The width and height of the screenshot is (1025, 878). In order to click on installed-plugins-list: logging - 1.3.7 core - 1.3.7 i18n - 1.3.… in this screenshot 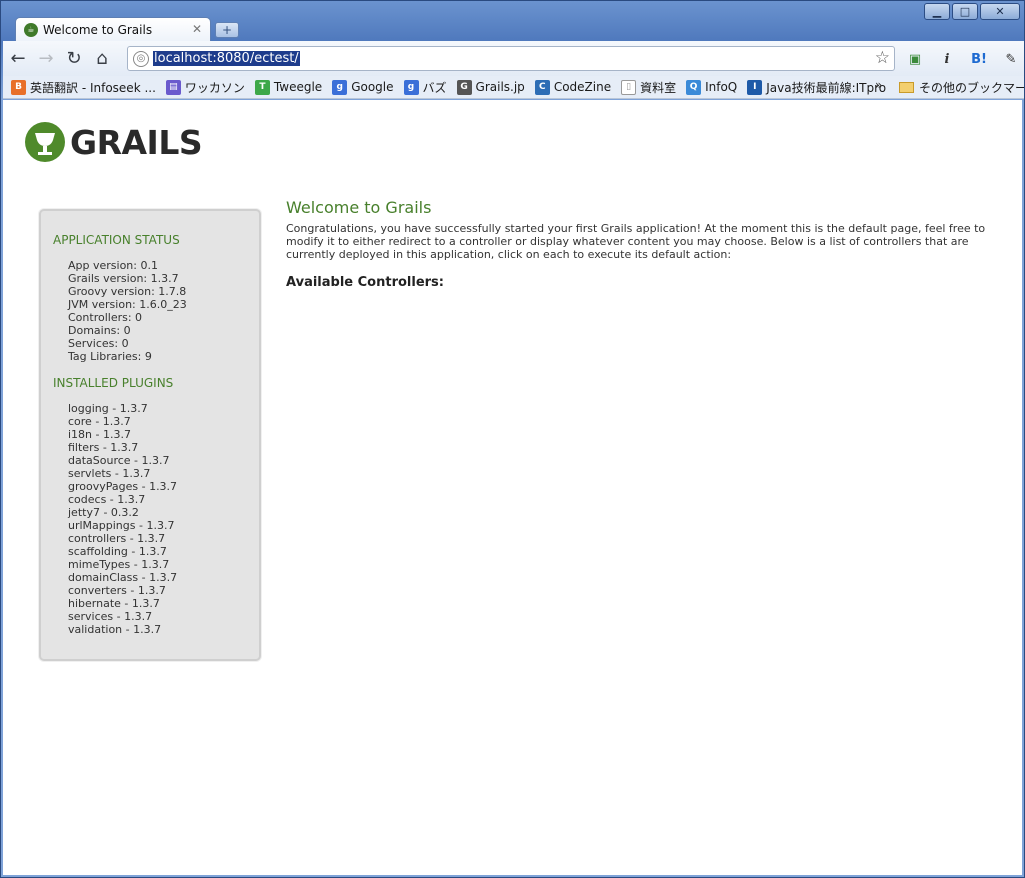, I will do `click(156, 519)`.